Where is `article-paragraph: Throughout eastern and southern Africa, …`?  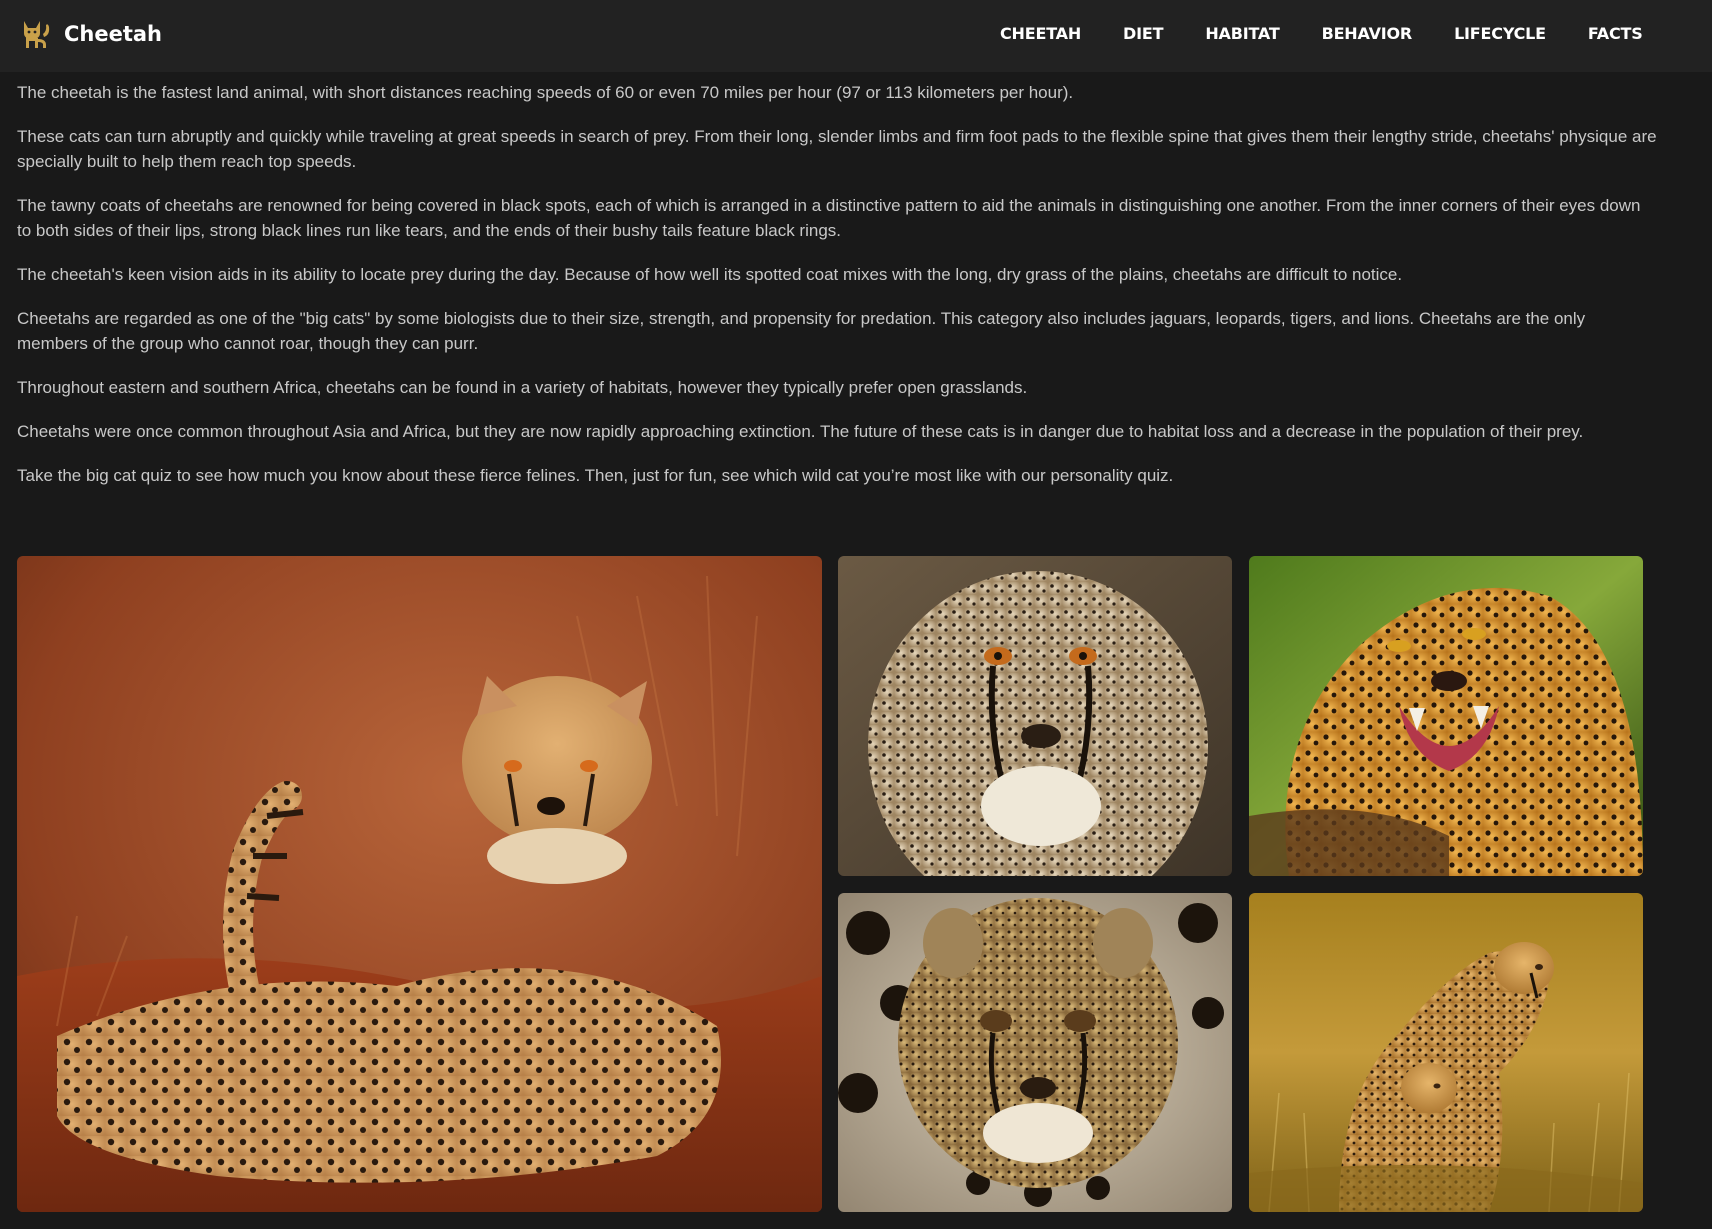 article-paragraph: Throughout eastern and southern Africa, … is located at coordinates (522, 387).